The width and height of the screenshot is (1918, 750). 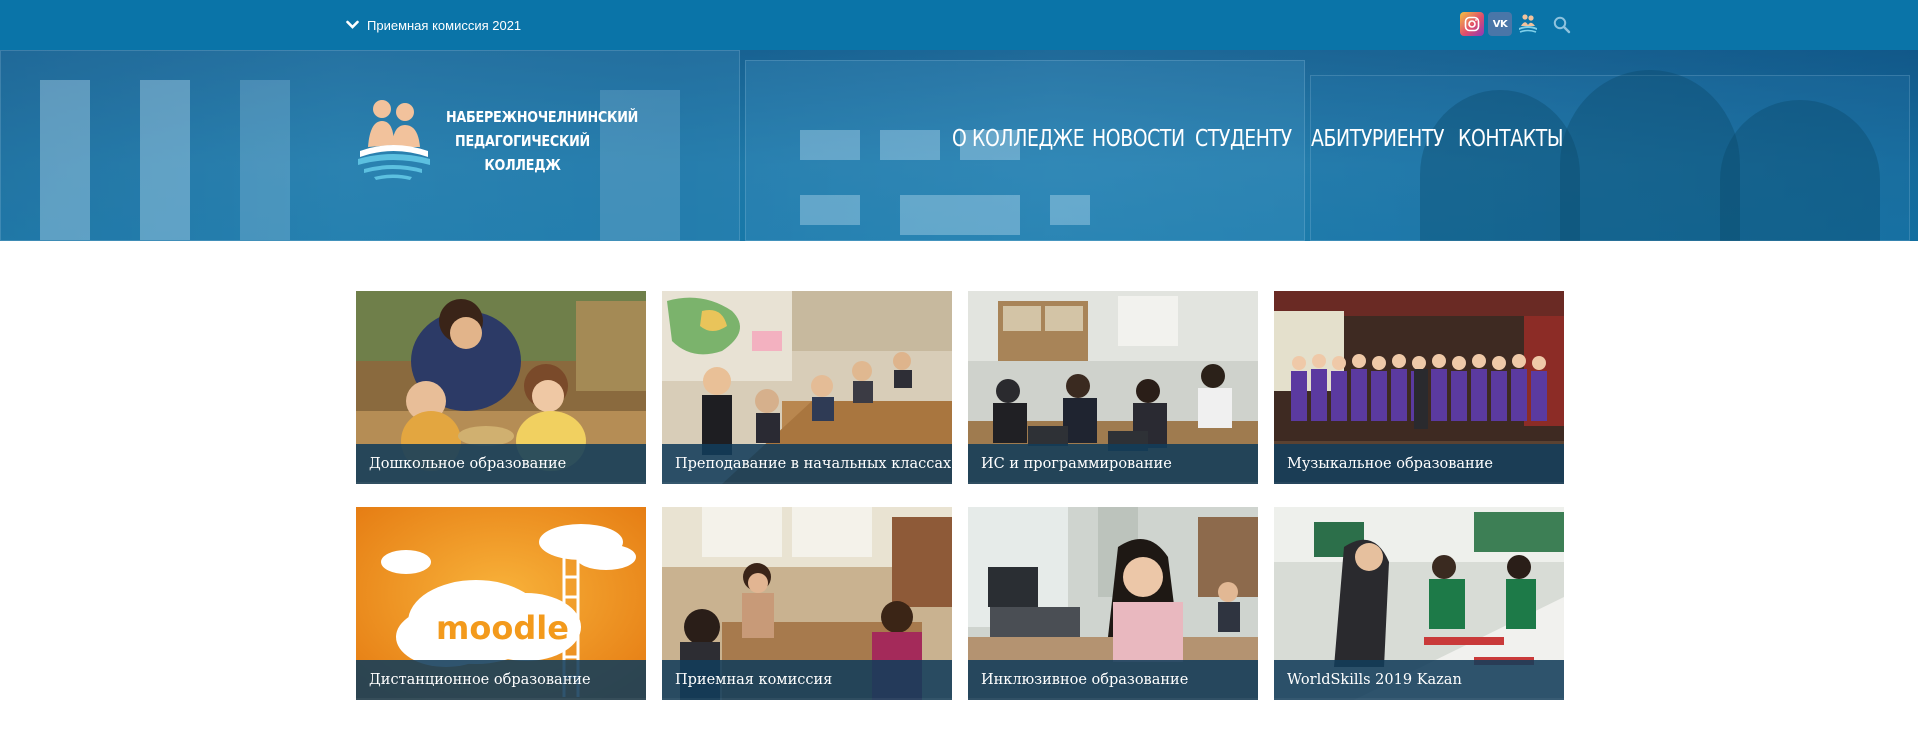 I want to click on nav-about-college: О КОЛЛЕДЖЕ, so click(x=1018, y=139).